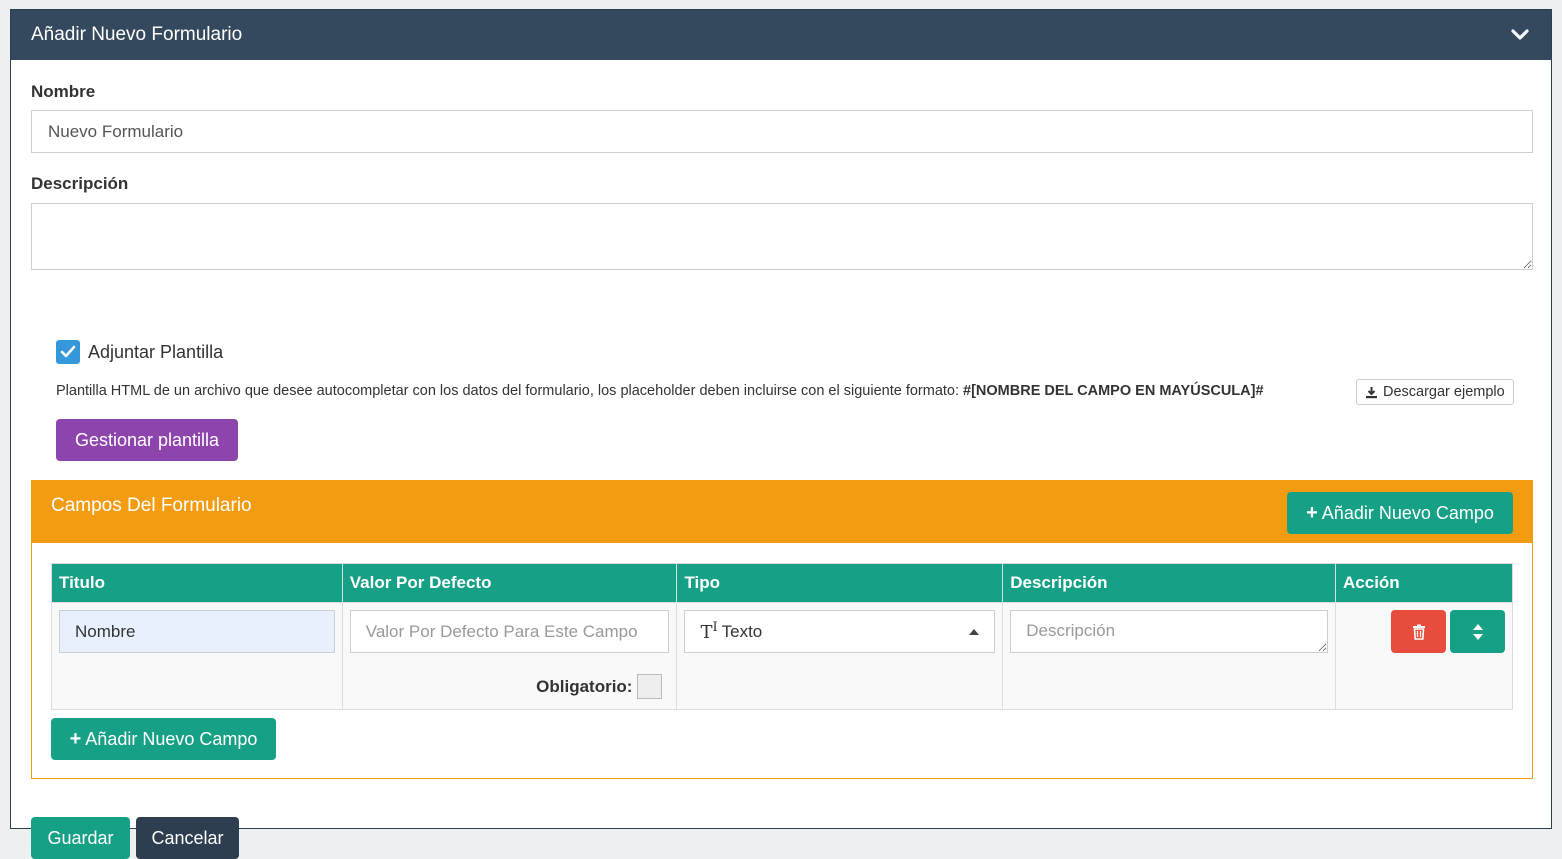 The height and width of the screenshot is (859, 1562). I want to click on cancel-button: Cancelar, so click(187, 838).